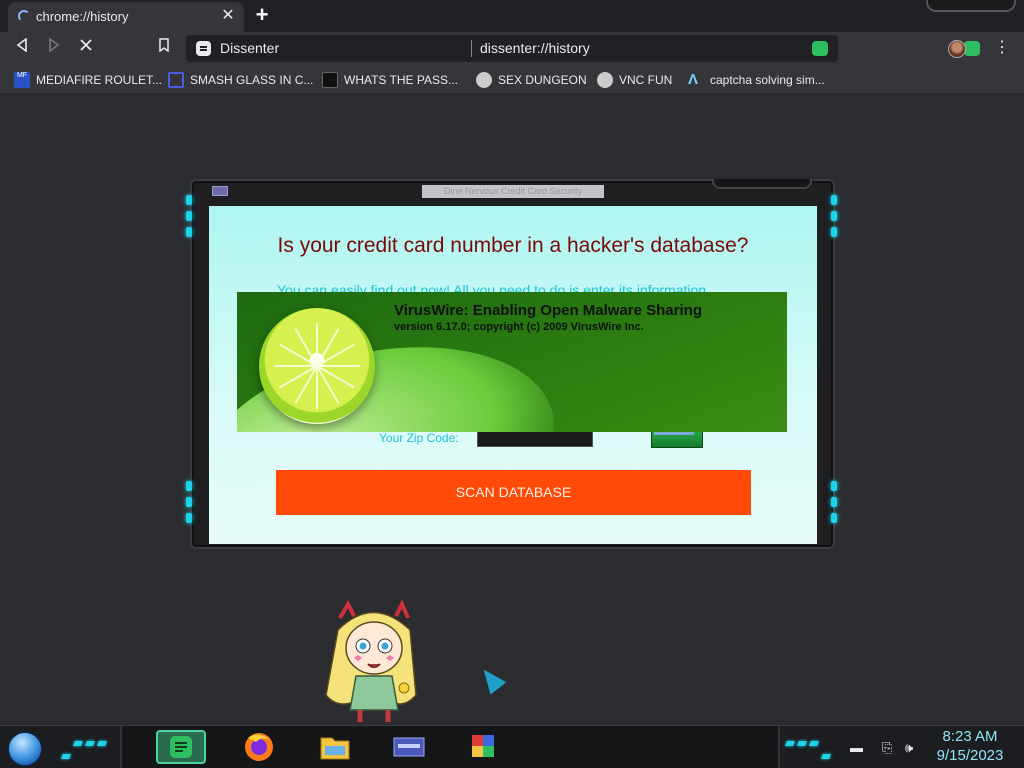 The height and width of the screenshot is (768, 1024). I want to click on browser-tab: chrome://history ✕, so click(126, 17).